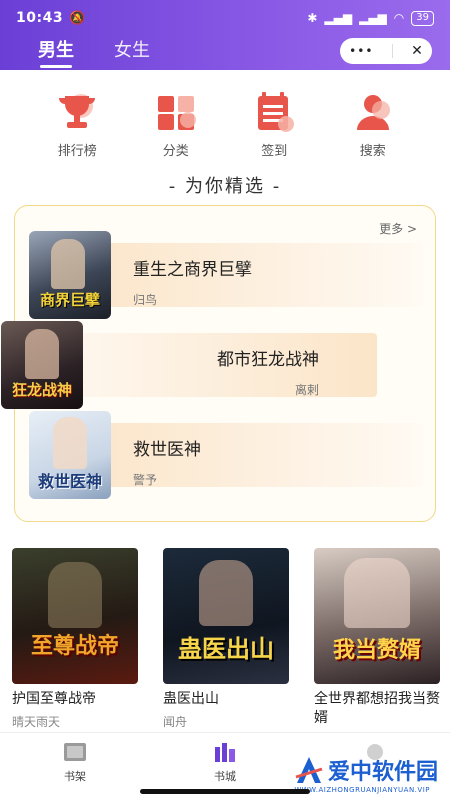 This screenshot has width=450, height=800. What do you see at coordinates (276, 112) in the screenshot?
I see `checkin-calendar-icon` at bounding box center [276, 112].